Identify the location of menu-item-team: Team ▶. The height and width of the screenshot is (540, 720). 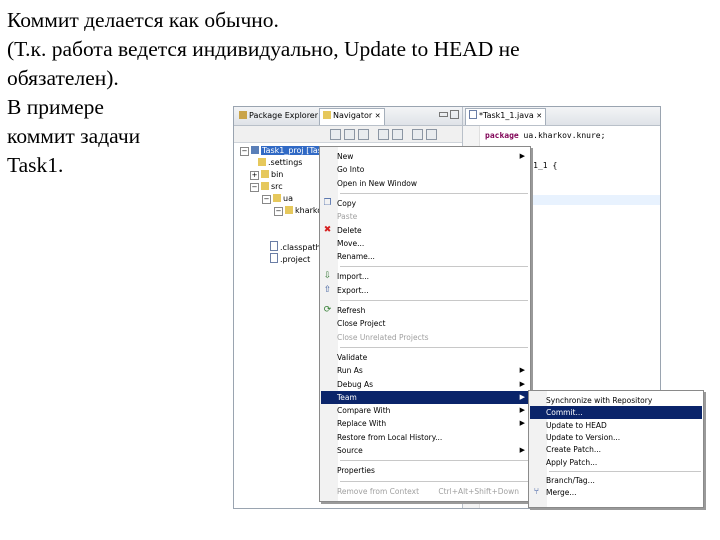
(425, 397).